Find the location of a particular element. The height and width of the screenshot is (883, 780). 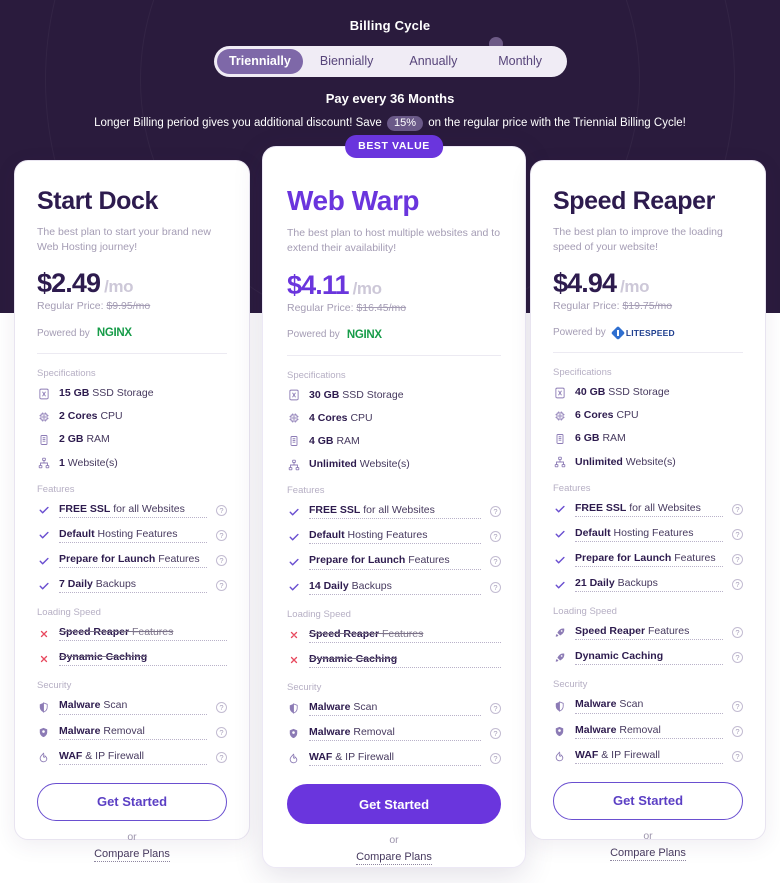

cycle-option-monthly: Monthly is located at coordinates (520, 61).